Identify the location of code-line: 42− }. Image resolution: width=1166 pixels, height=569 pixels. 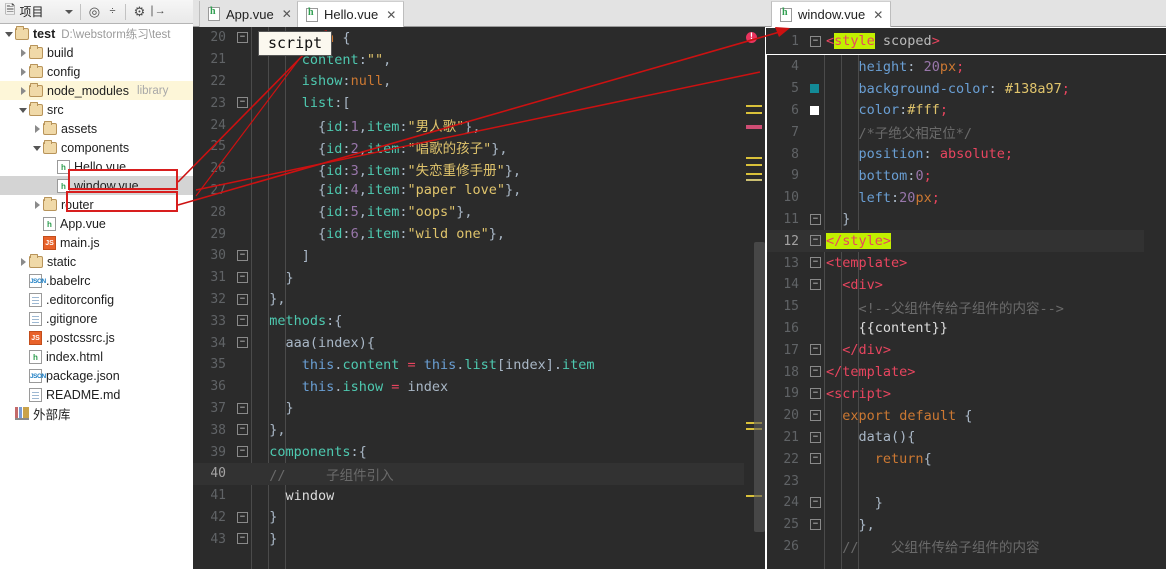
(479, 518).